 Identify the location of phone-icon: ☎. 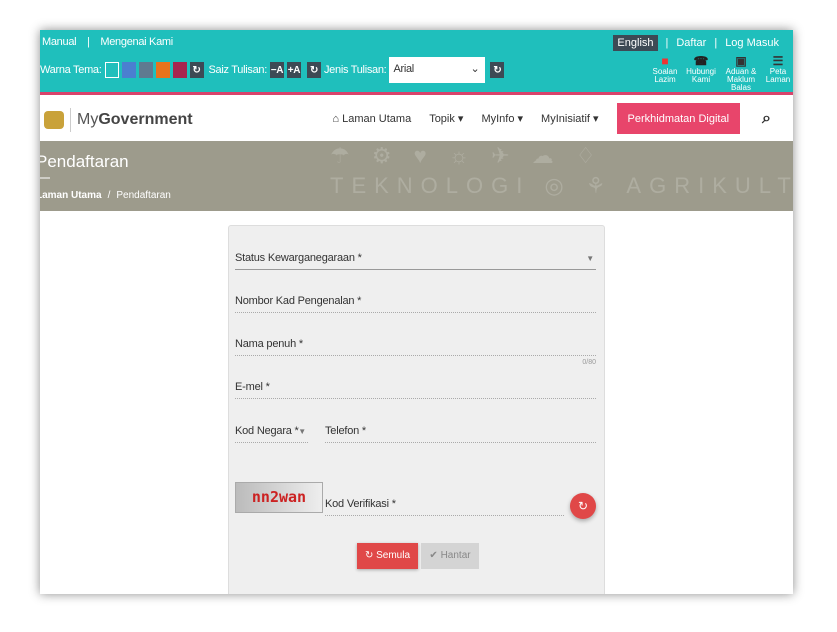
(701, 61).